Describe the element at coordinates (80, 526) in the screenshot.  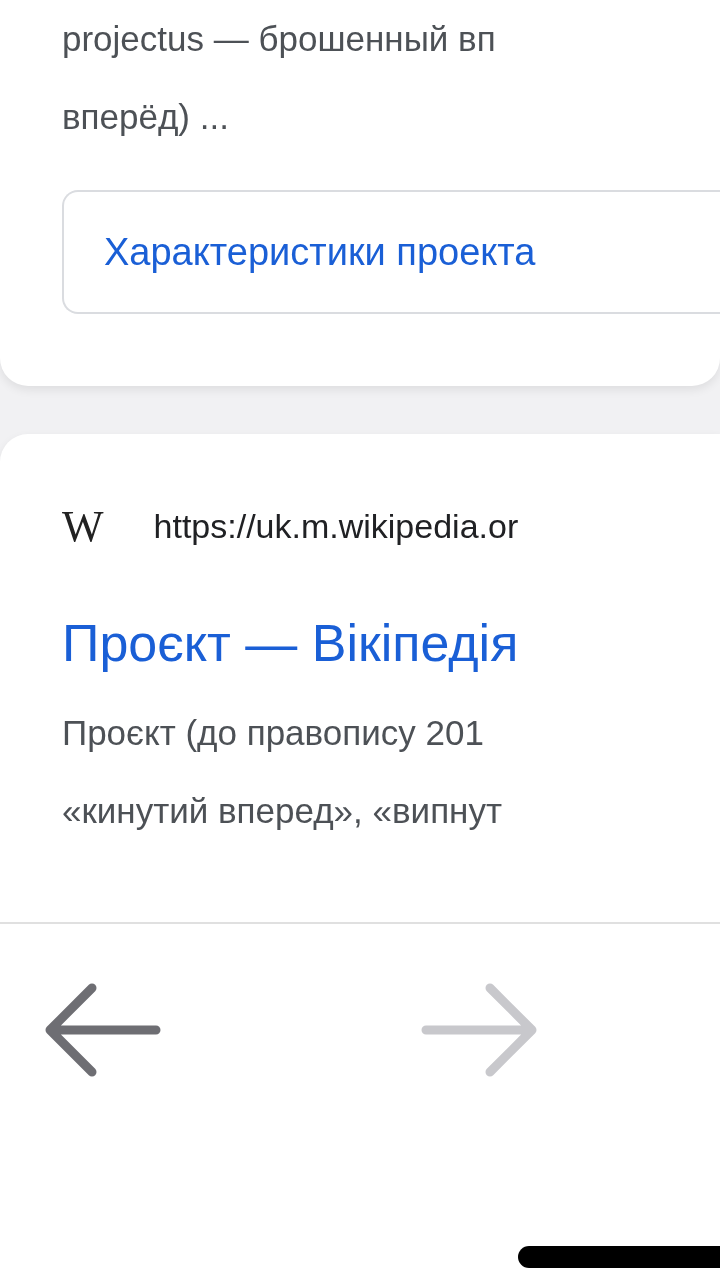
I see `site-favicon: W` at that location.